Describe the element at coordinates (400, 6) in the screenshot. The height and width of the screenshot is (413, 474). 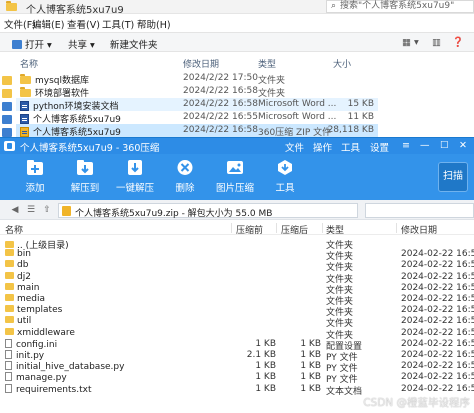
I see `explorer-search-input: ⌕ 搜索"个人博客系统5xu7u9"` at that location.